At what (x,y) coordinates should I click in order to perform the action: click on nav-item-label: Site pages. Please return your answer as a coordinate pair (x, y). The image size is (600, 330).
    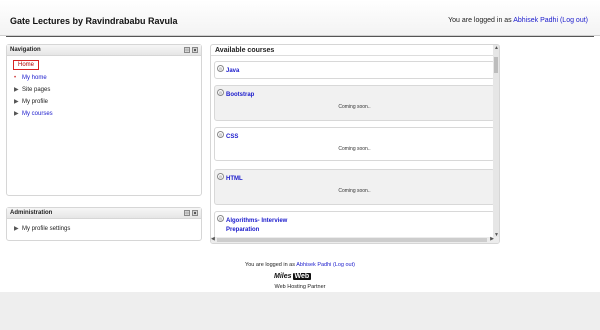
    Looking at the image, I should click on (36, 90).